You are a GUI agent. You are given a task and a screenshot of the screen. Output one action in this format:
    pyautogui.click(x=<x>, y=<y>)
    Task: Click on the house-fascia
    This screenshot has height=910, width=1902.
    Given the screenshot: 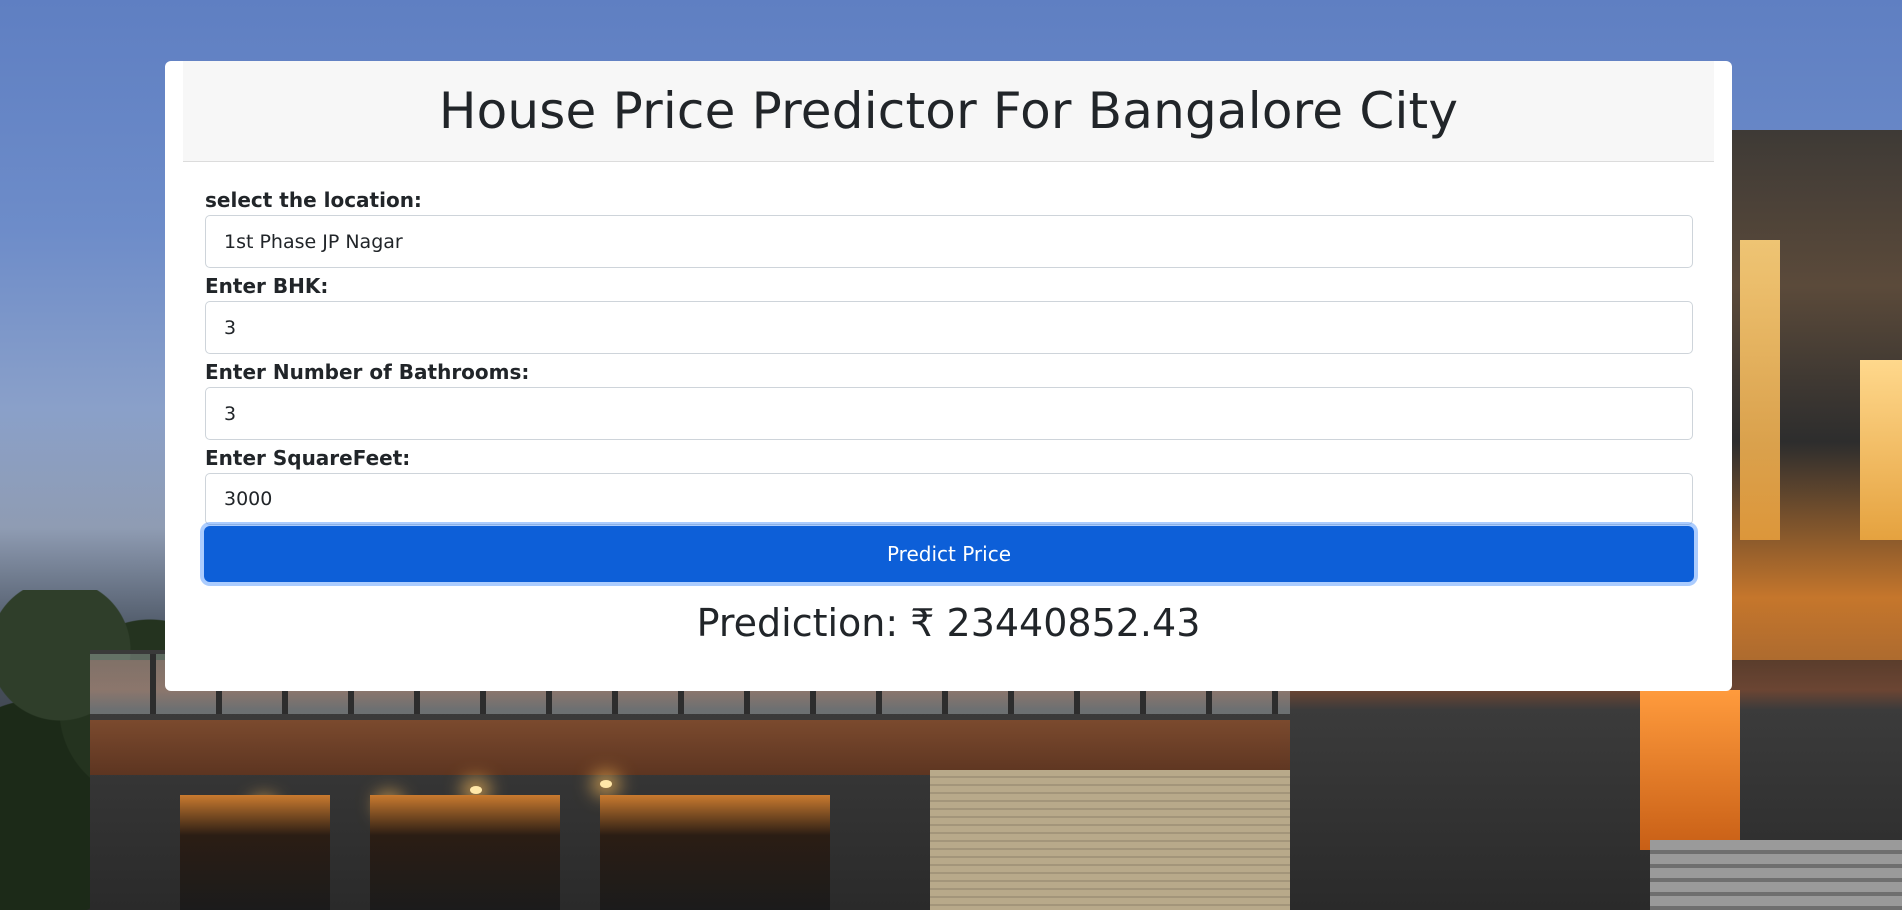 What is the action you would take?
    pyautogui.click(x=690, y=747)
    